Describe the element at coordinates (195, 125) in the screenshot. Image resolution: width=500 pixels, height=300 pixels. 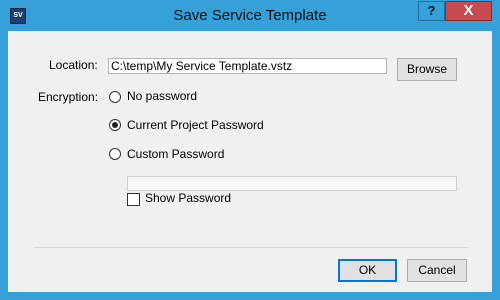
I see `radio-current-project-password-label: Current Project Password` at that location.